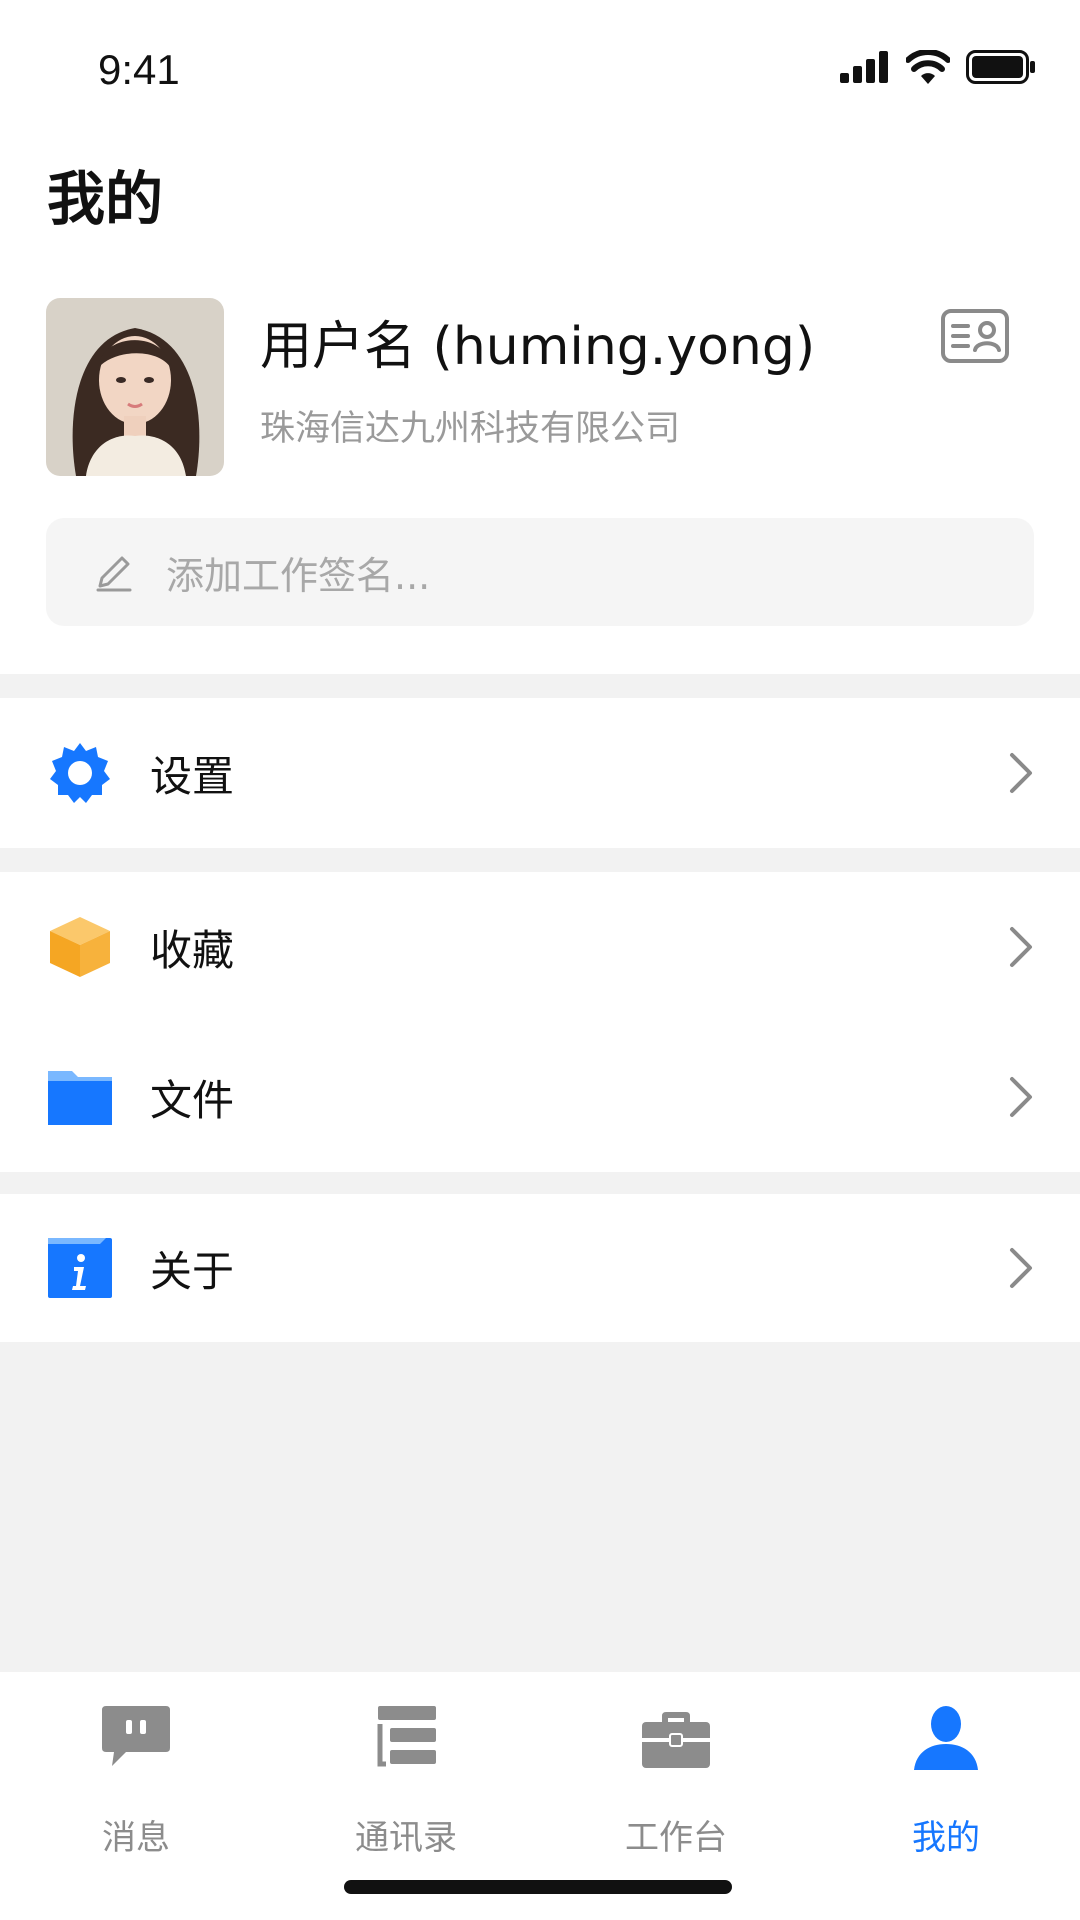 Image resolution: width=1080 pixels, height=1920 pixels. I want to click on tab-me: 我的, so click(946, 1780).